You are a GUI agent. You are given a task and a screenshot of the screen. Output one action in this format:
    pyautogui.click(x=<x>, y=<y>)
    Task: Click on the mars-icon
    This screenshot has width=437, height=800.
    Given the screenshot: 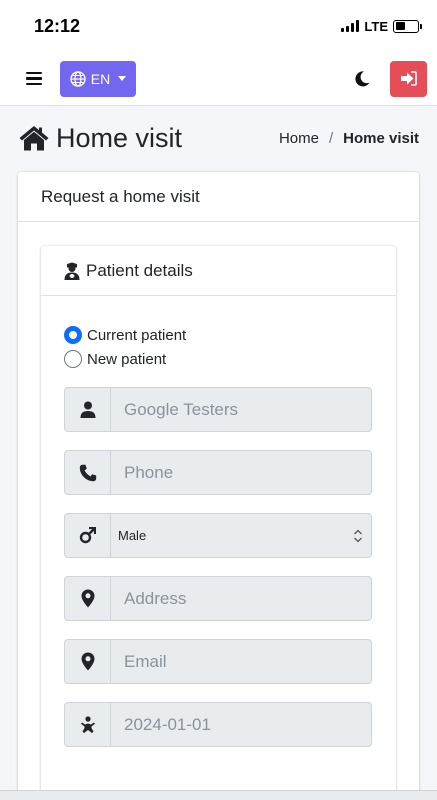 What is the action you would take?
    pyautogui.click(x=87, y=535)
    